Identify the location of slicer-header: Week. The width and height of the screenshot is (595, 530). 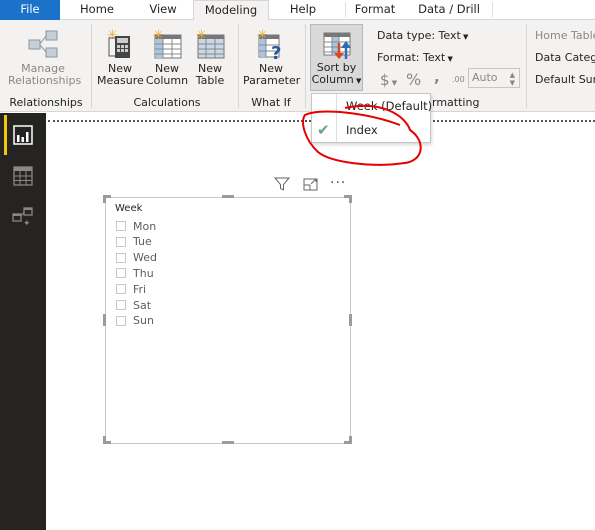
(129, 208).